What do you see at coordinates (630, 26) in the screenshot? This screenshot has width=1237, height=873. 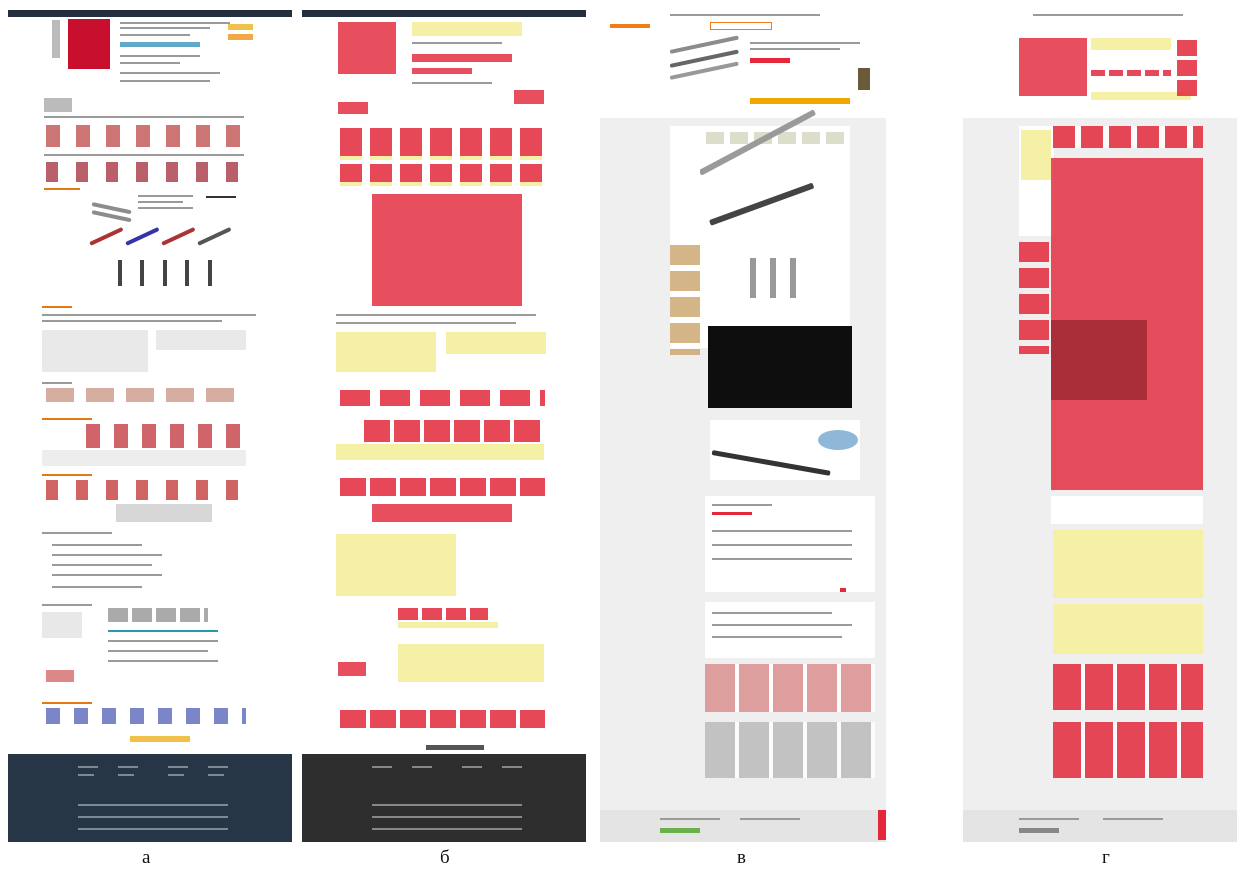 I see `store-logo` at bounding box center [630, 26].